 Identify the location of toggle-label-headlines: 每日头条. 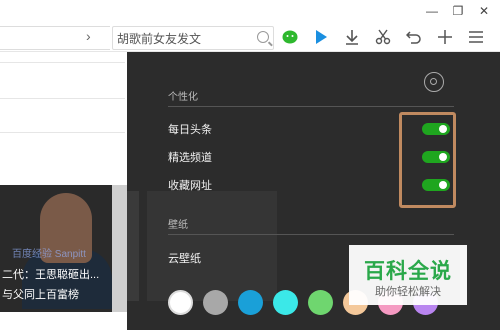
(190, 130).